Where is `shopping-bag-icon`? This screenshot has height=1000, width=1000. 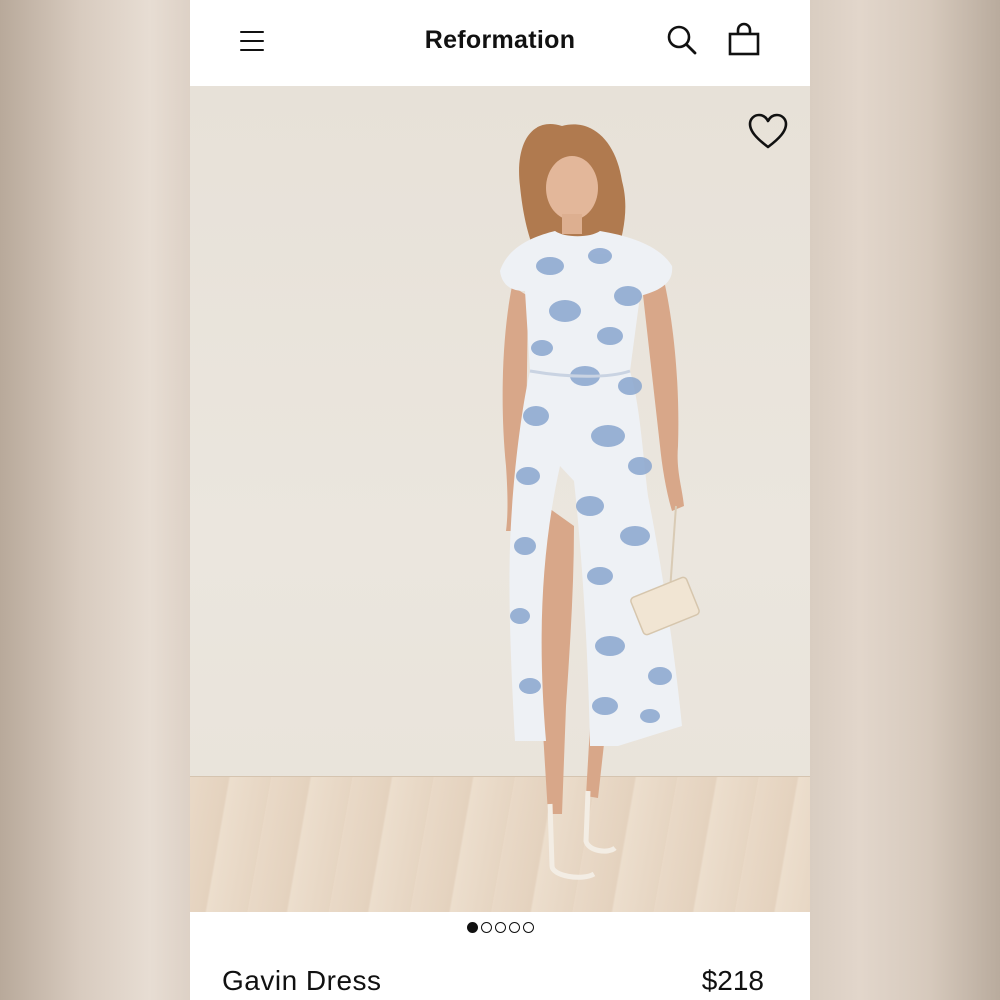
shopping-bag-icon is located at coordinates (744, 40).